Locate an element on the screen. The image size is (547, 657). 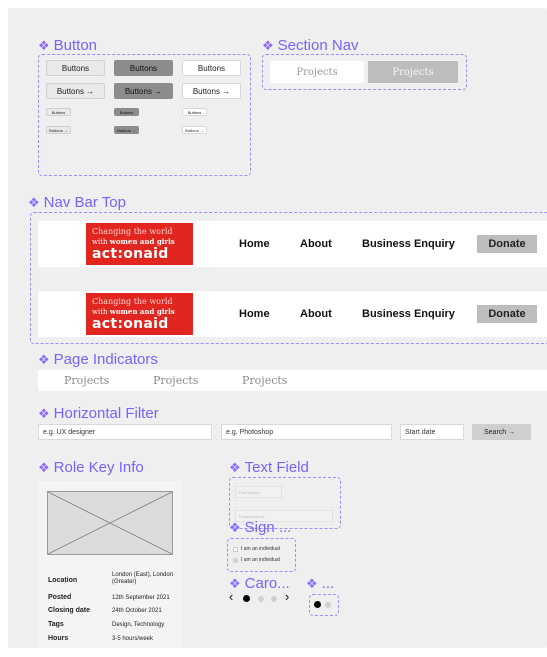
search-button: Search → is located at coordinates (501, 432).